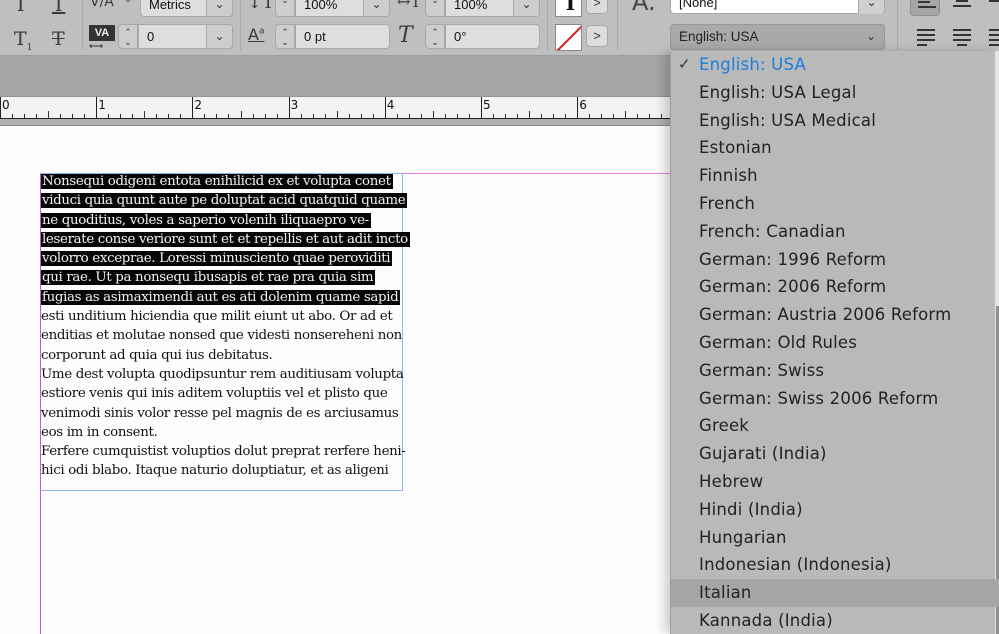 The image size is (999, 634). What do you see at coordinates (735, 148) in the screenshot?
I see `language-menu-item-label: Estonian` at bounding box center [735, 148].